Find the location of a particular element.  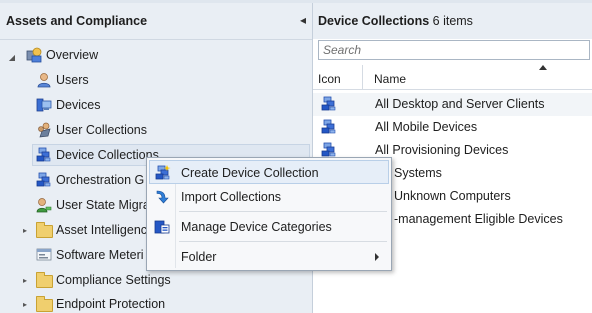

results-count: 6 items is located at coordinates (452, 21).